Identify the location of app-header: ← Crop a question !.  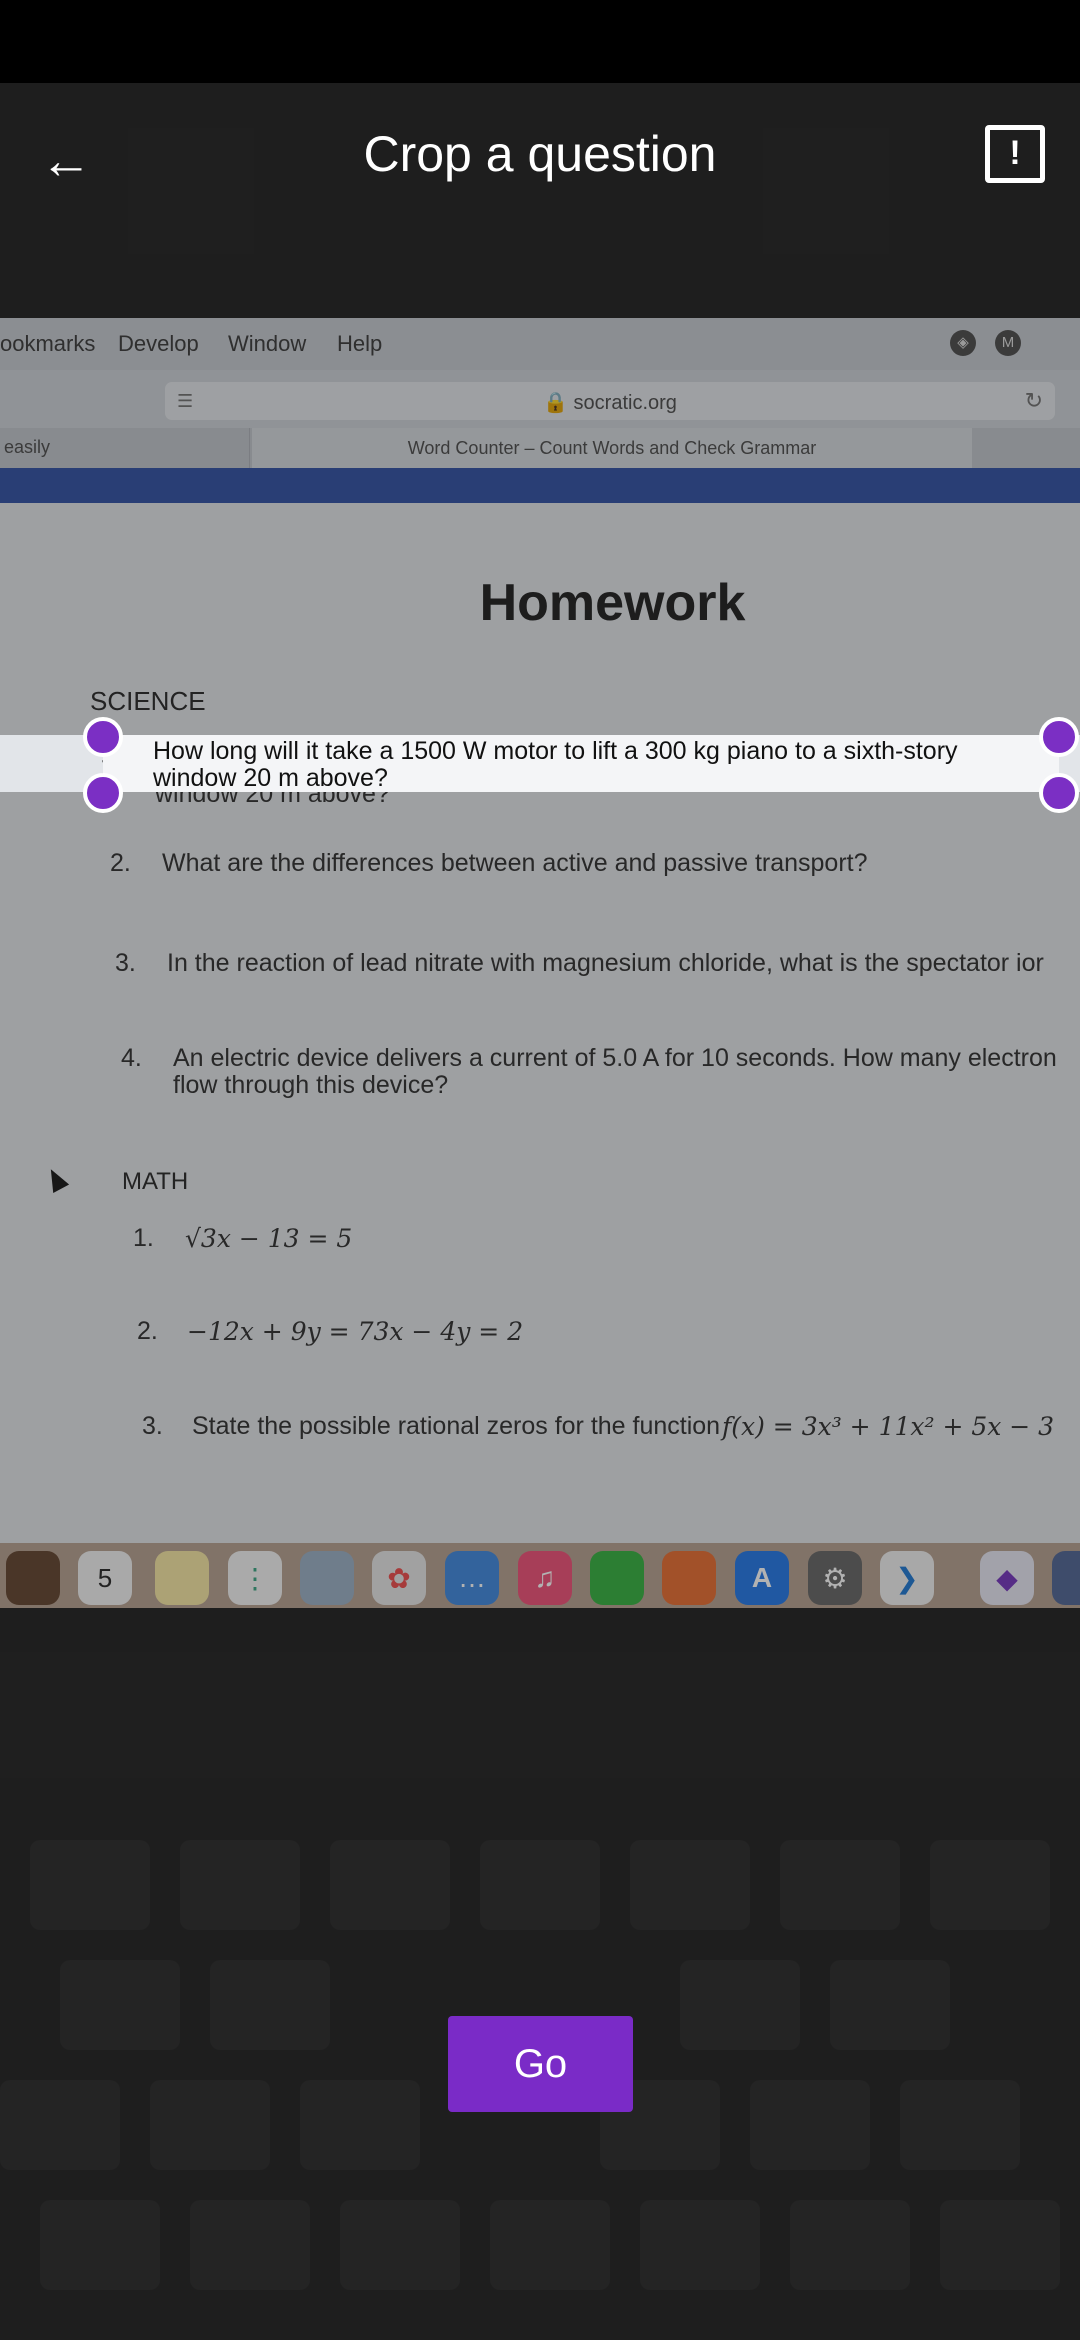
(540, 158).